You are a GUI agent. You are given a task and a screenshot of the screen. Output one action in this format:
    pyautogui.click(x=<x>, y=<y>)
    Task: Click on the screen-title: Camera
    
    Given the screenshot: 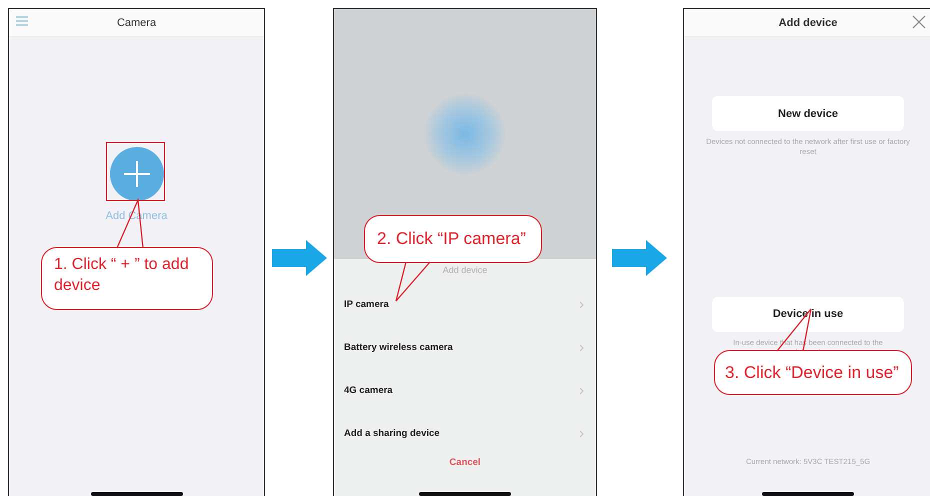 What is the action you would take?
    pyautogui.click(x=136, y=22)
    